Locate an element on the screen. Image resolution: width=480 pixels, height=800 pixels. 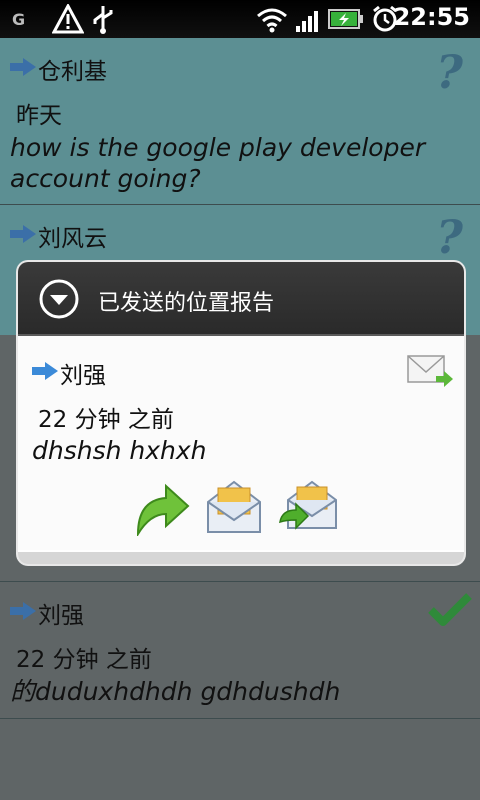
forward-mail-icon is located at coordinates (309, 506).